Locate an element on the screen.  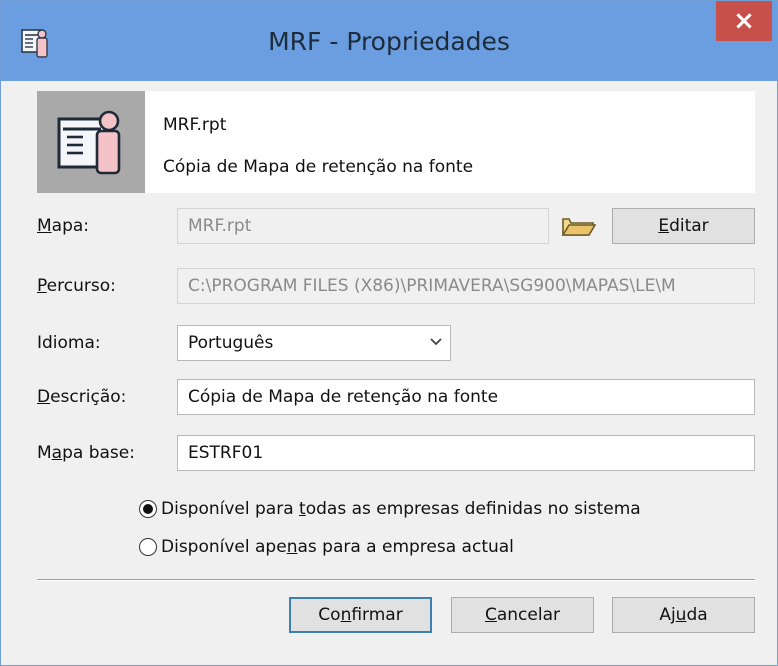
window-title: MRF - Propriedades is located at coordinates (389, 41).